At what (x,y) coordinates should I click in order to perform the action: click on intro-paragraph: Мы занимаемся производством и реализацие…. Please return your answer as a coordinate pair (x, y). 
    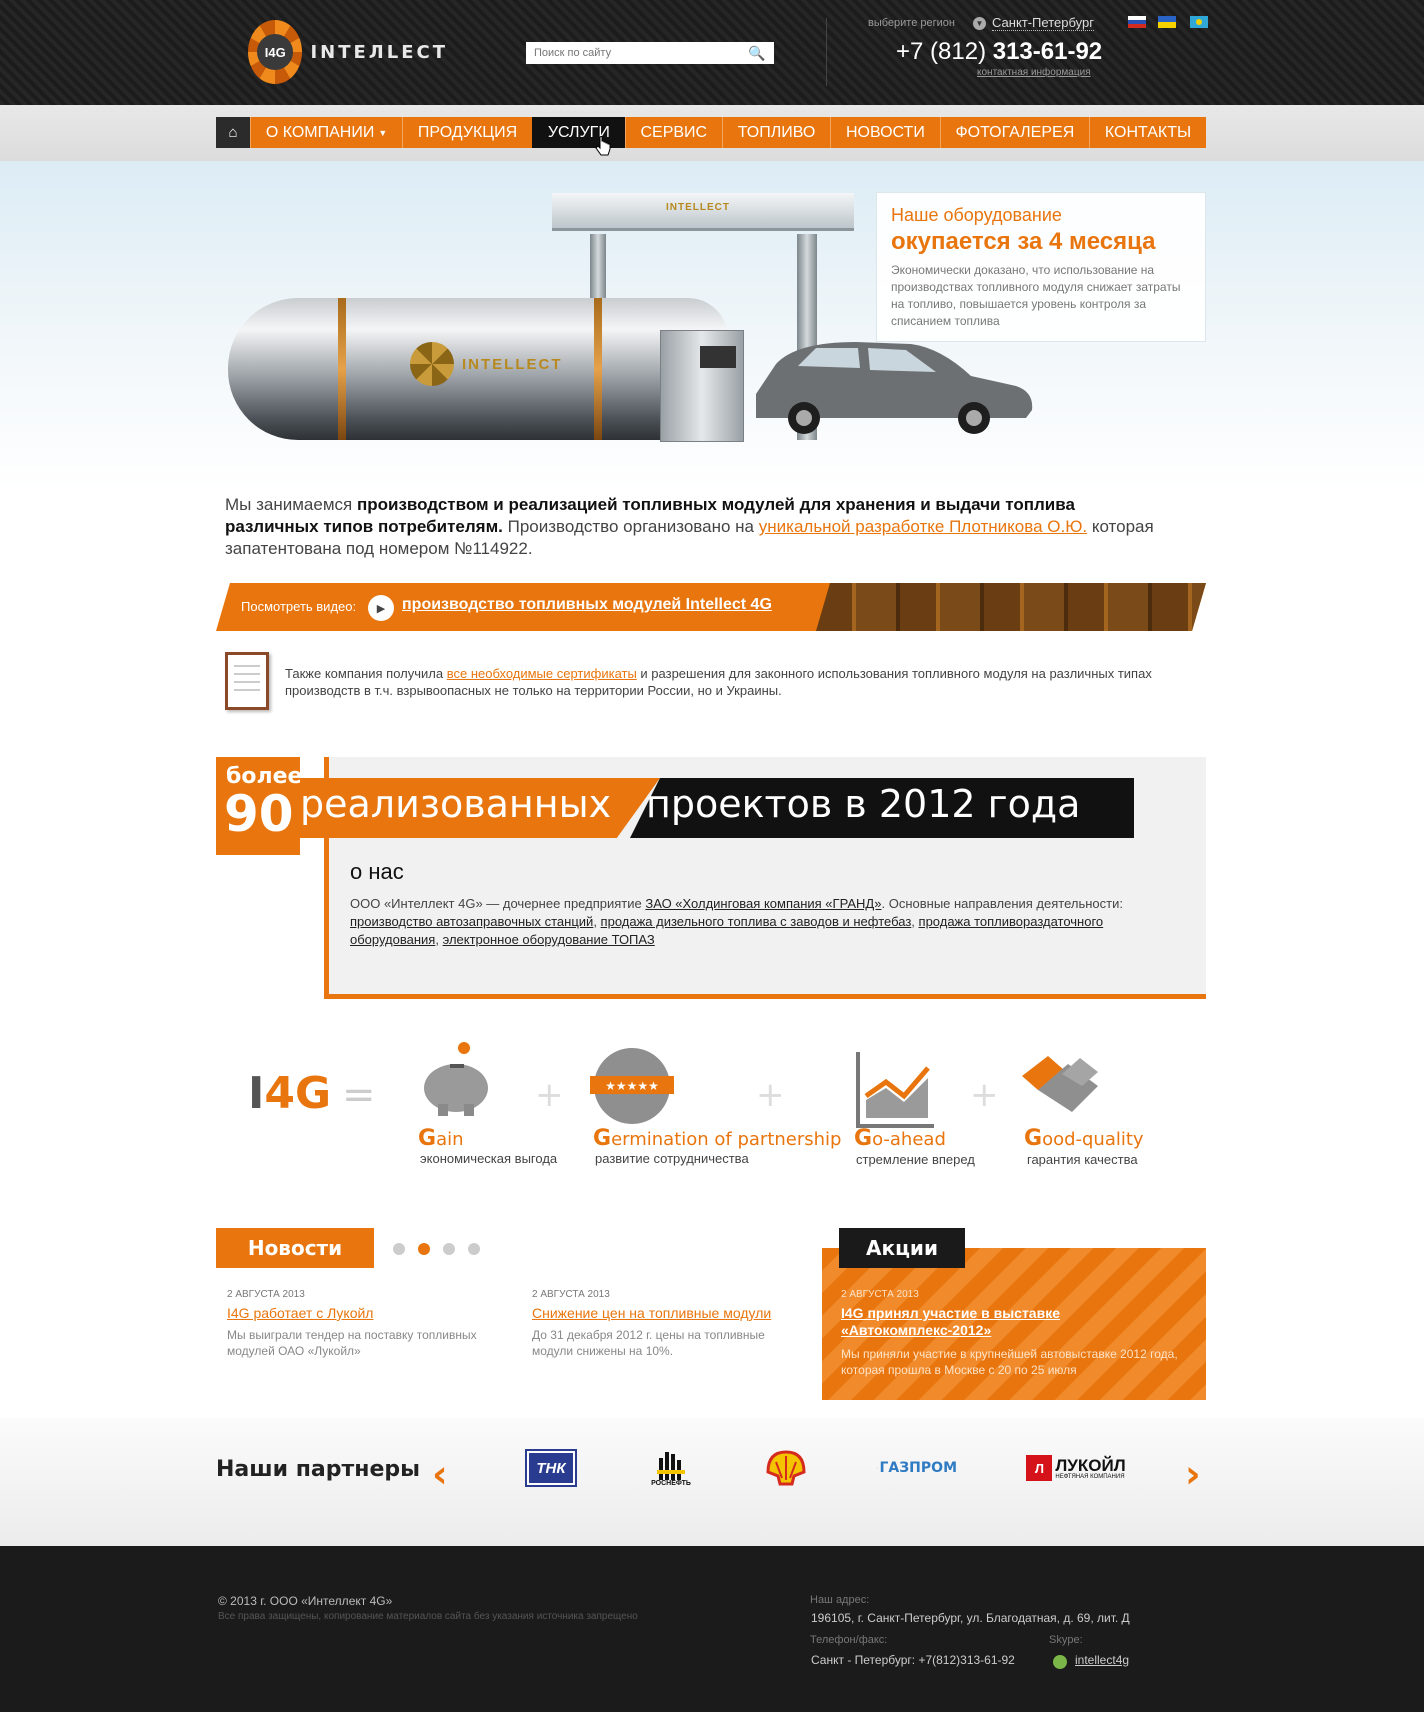
    Looking at the image, I should click on (690, 527).